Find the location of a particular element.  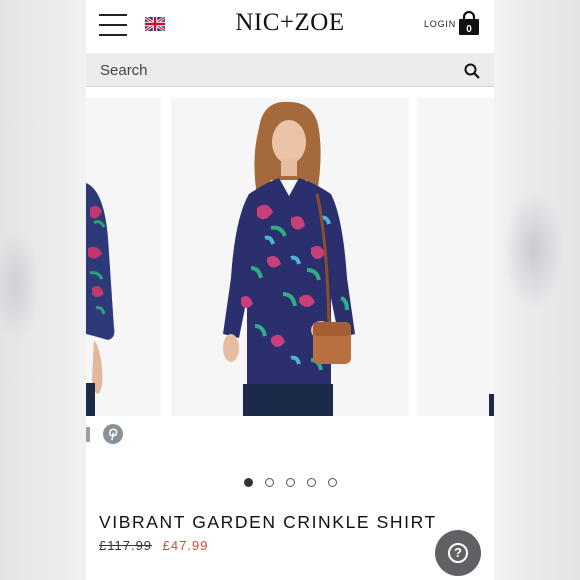

shopping-bag-icon: 0 is located at coordinates (469, 23).